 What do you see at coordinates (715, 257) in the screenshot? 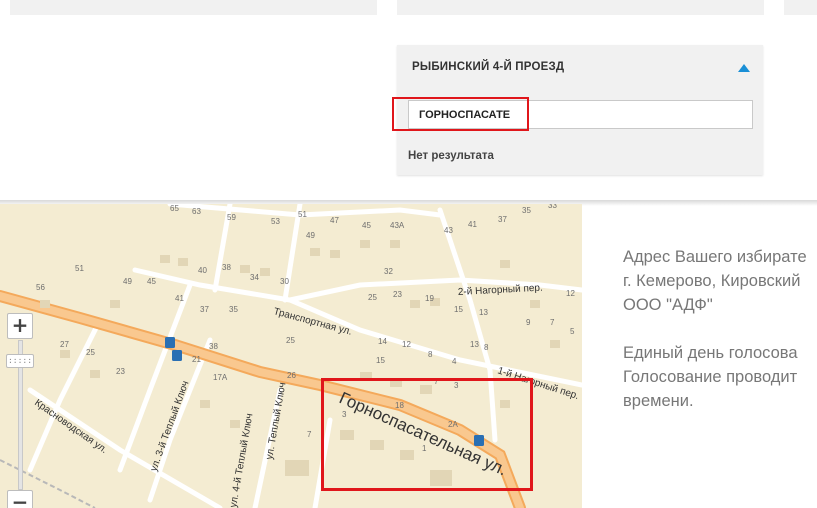
I see `info-line: Адрес Вашего избирате` at bounding box center [715, 257].